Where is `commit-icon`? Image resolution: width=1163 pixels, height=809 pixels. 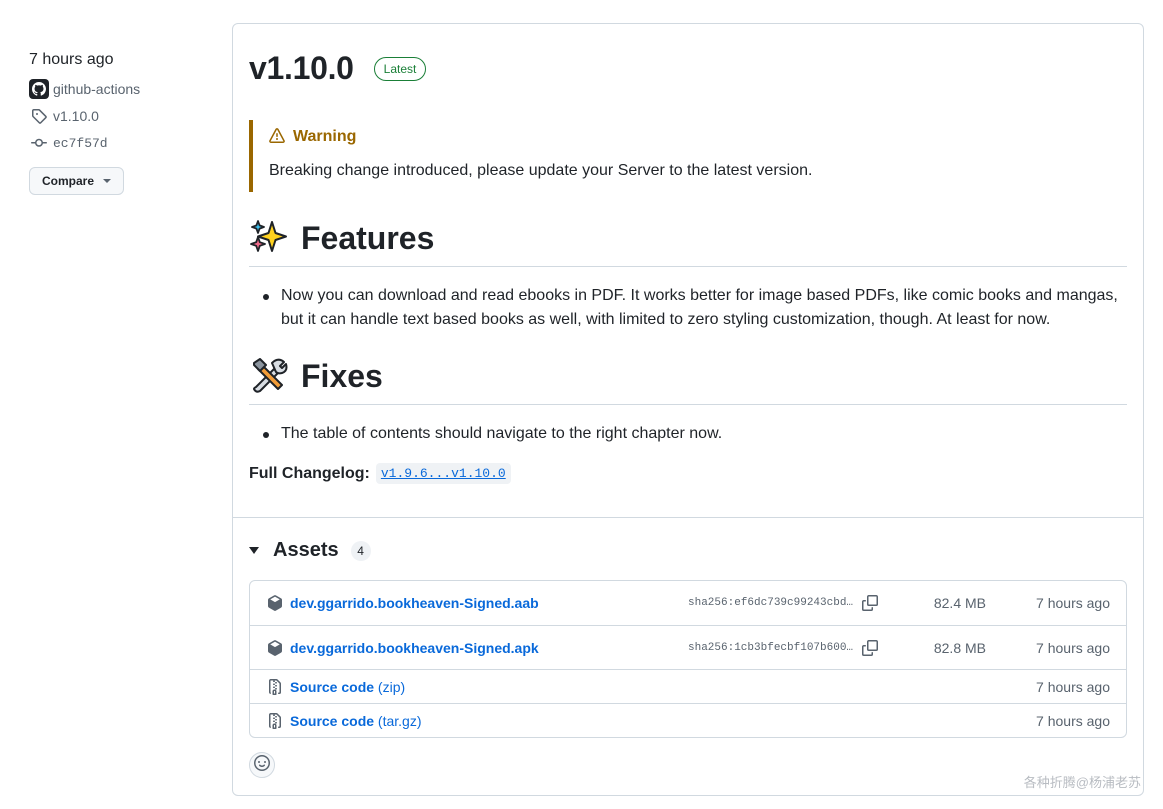
commit-icon is located at coordinates (39, 143).